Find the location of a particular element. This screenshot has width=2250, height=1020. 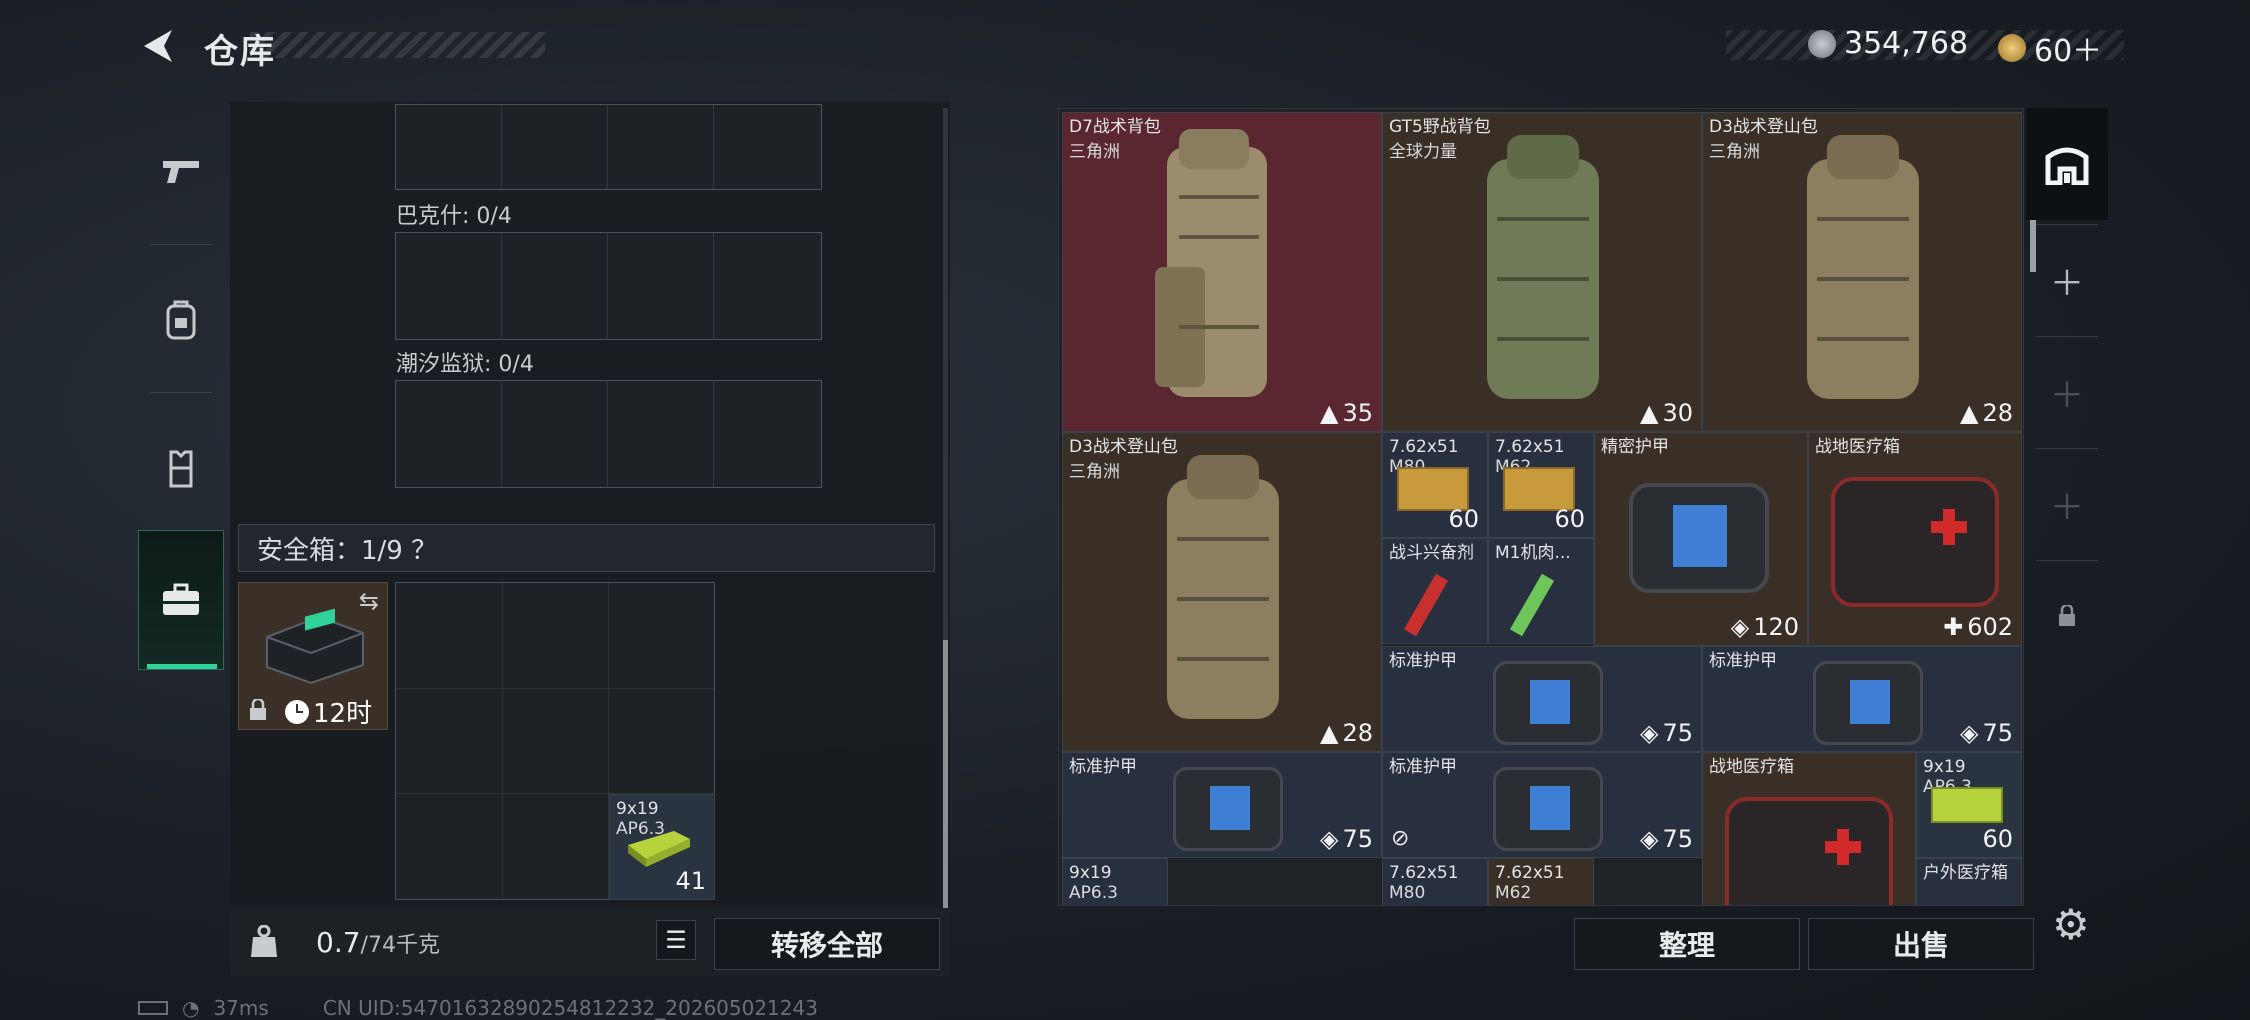

no-insure-icon: ⊘ is located at coordinates (1400, 838).